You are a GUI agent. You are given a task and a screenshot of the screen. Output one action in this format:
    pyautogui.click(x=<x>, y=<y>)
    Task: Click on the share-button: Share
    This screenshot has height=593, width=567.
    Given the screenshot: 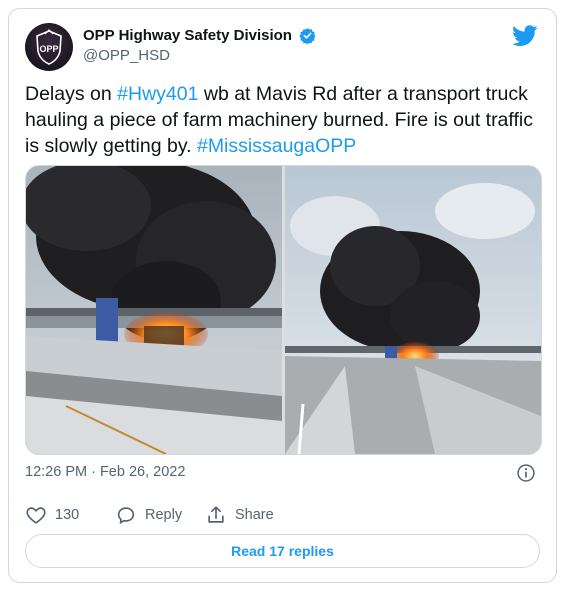 What is the action you would take?
    pyautogui.click(x=239, y=515)
    